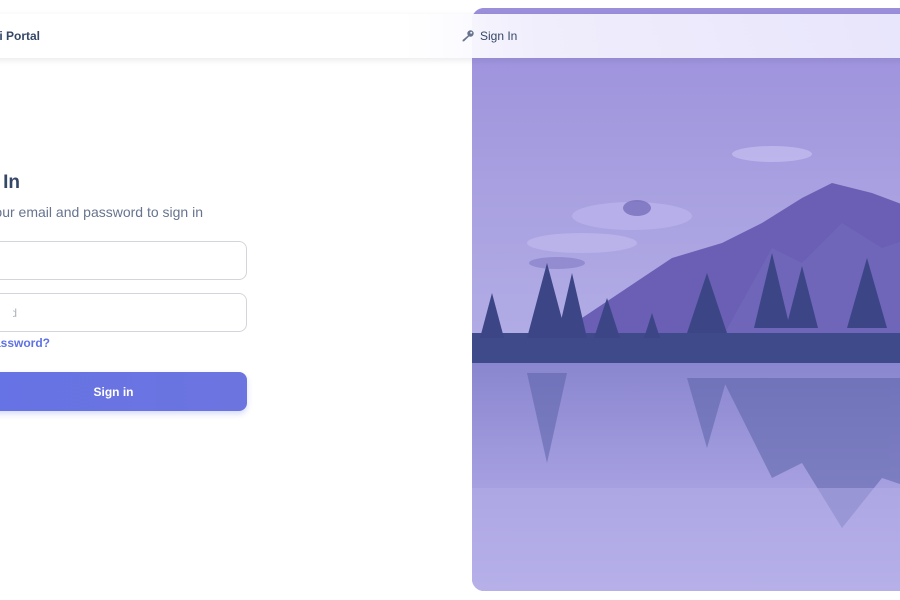 The image size is (900, 600). Describe the element at coordinates (123, 260) in the screenshot. I see `email-field` at that location.